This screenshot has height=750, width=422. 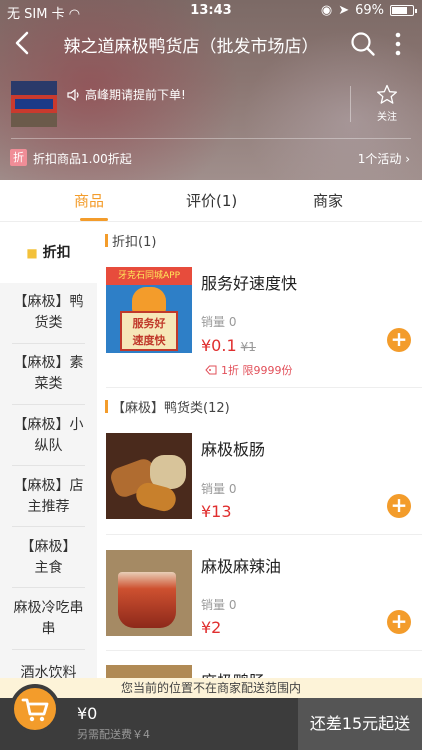 I want to click on product-name: 麻极鸭肠, so click(x=233, y=673).